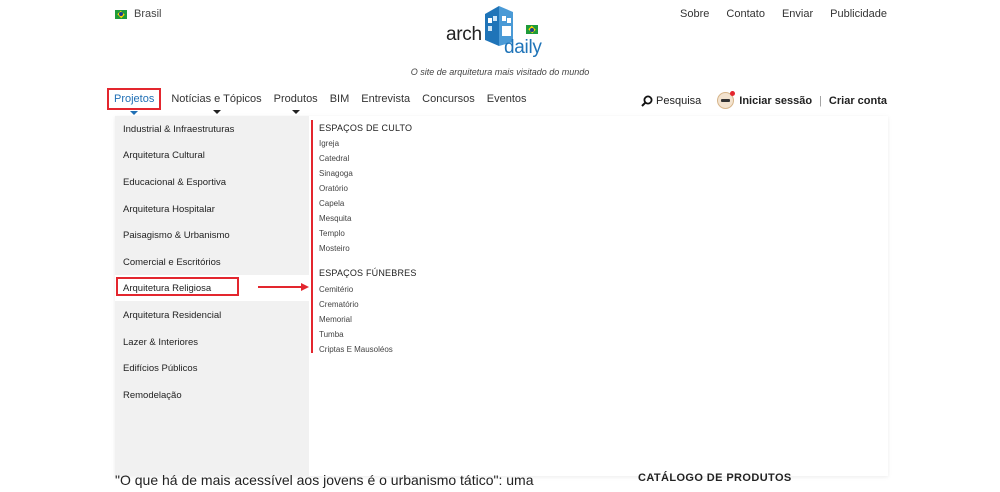 The height and width of the screenshot is (492, 1000). What do you see at coordinates (464, 34) in the screenshot?
I see `logo-arch-text: arch` at bounding box center [464, 34].